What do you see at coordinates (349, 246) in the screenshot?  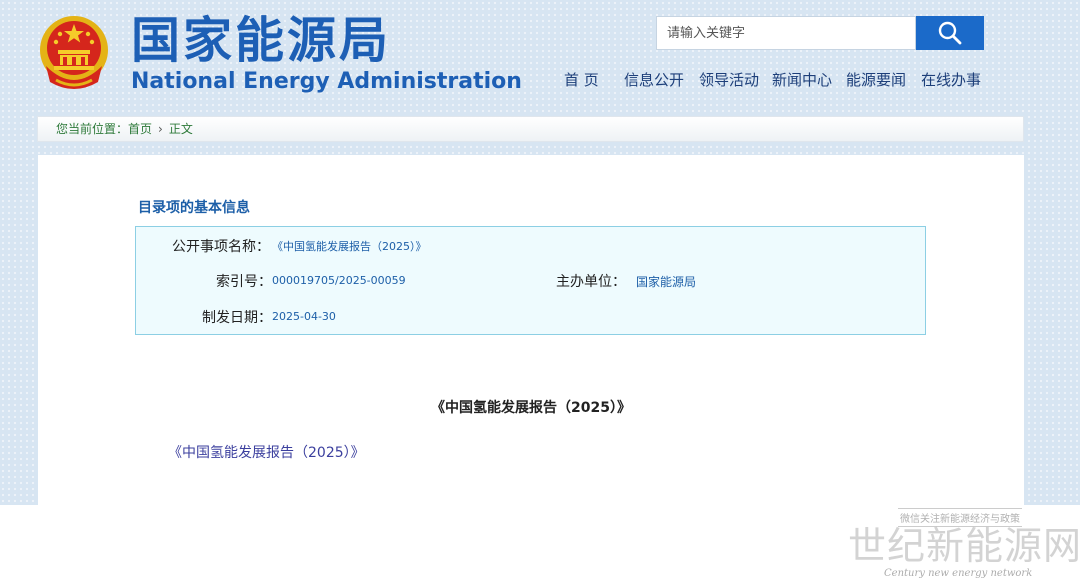 I see `info-name-value: 《中国氢能发展报告（2025）》` at bounding box center [349, 246].